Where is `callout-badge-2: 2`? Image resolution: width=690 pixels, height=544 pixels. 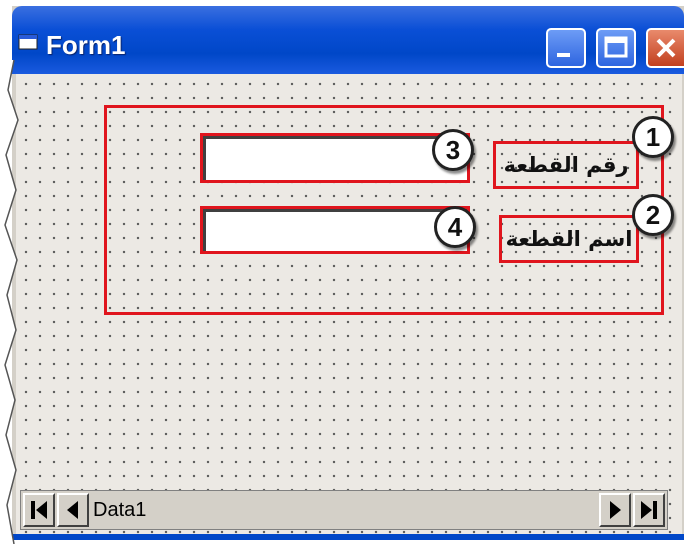
callout-badge-2: 2 is located at coordinates (653, 215).